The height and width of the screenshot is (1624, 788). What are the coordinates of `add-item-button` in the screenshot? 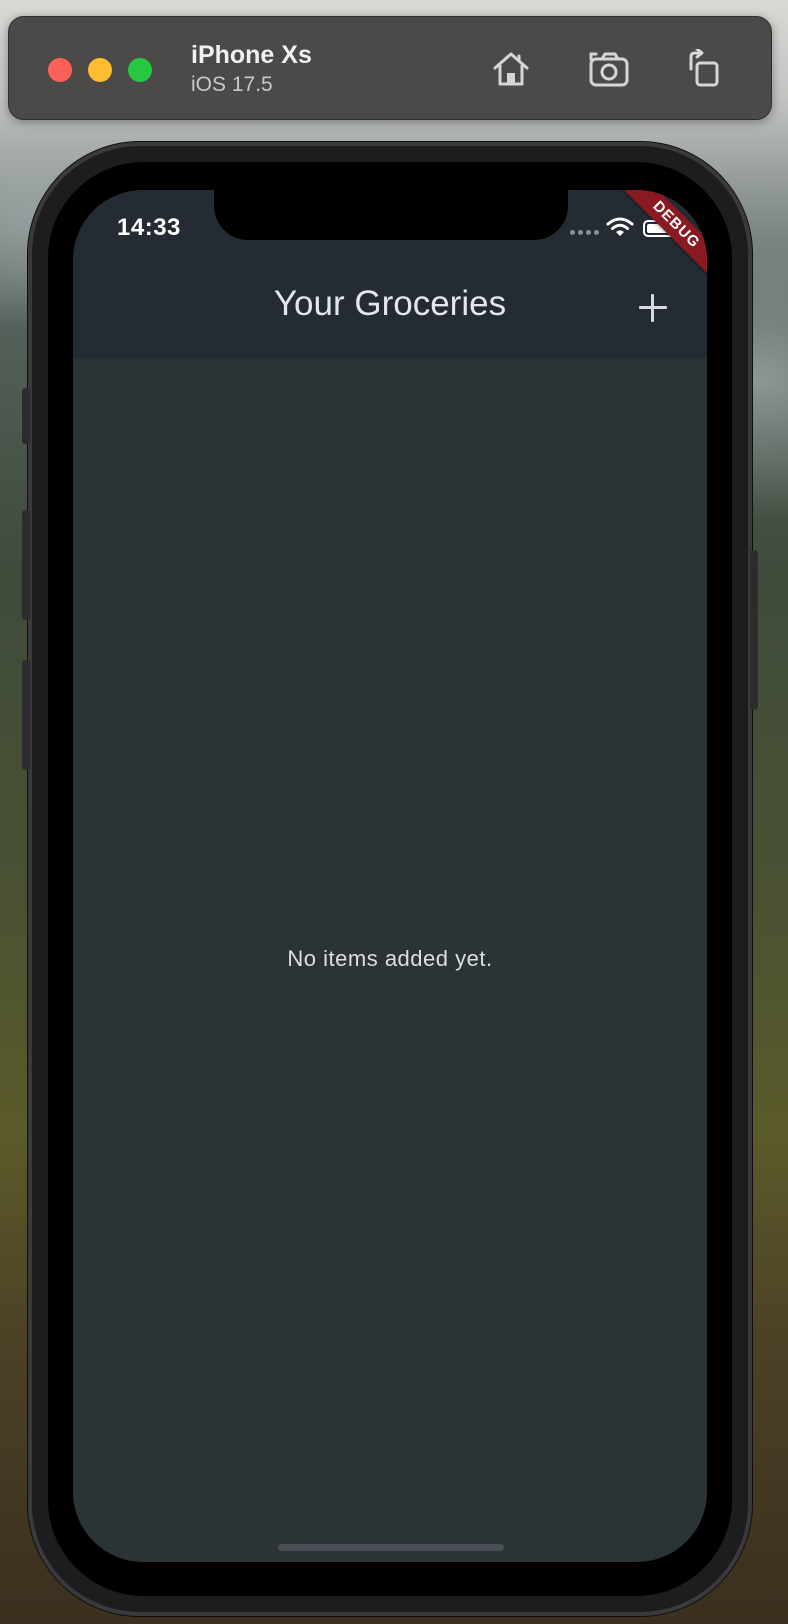 It's located at (653, 308).